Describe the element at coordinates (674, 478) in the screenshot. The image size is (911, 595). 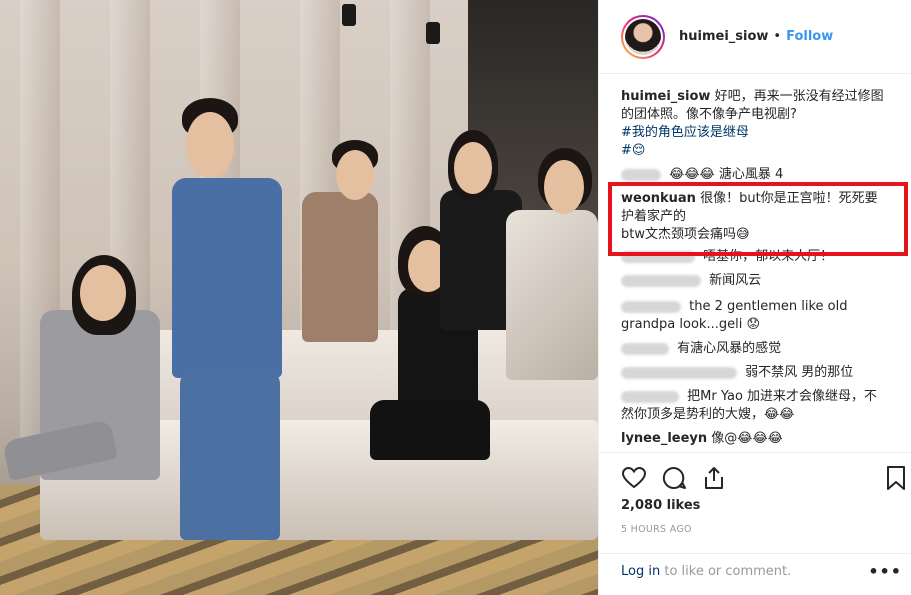
I see `comment-icon` at that location.